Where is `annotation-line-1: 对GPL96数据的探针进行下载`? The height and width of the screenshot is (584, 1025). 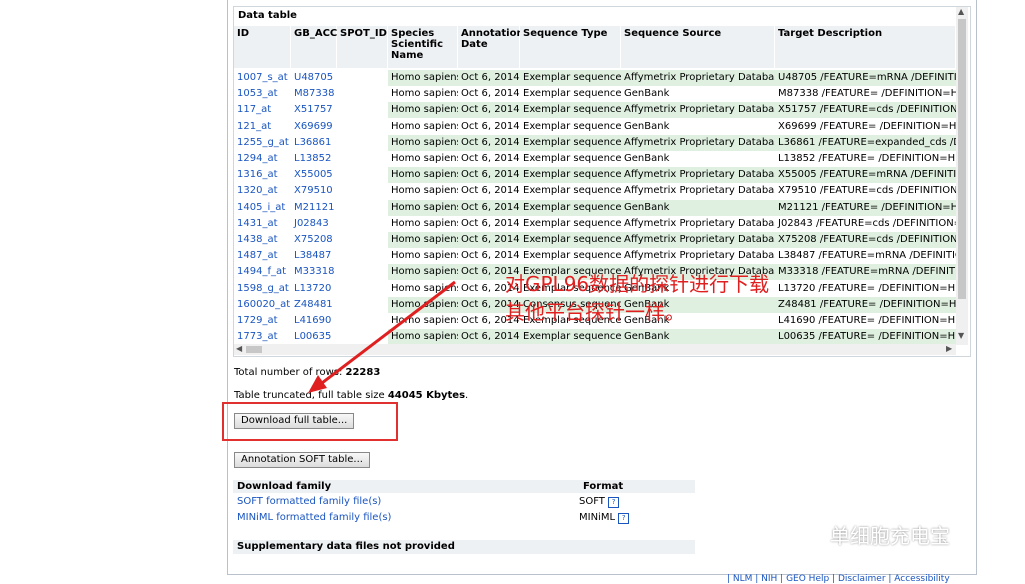
annotation-line-1: 对GPL96数据的探针进行下载 is located at coordinates (637, 284).